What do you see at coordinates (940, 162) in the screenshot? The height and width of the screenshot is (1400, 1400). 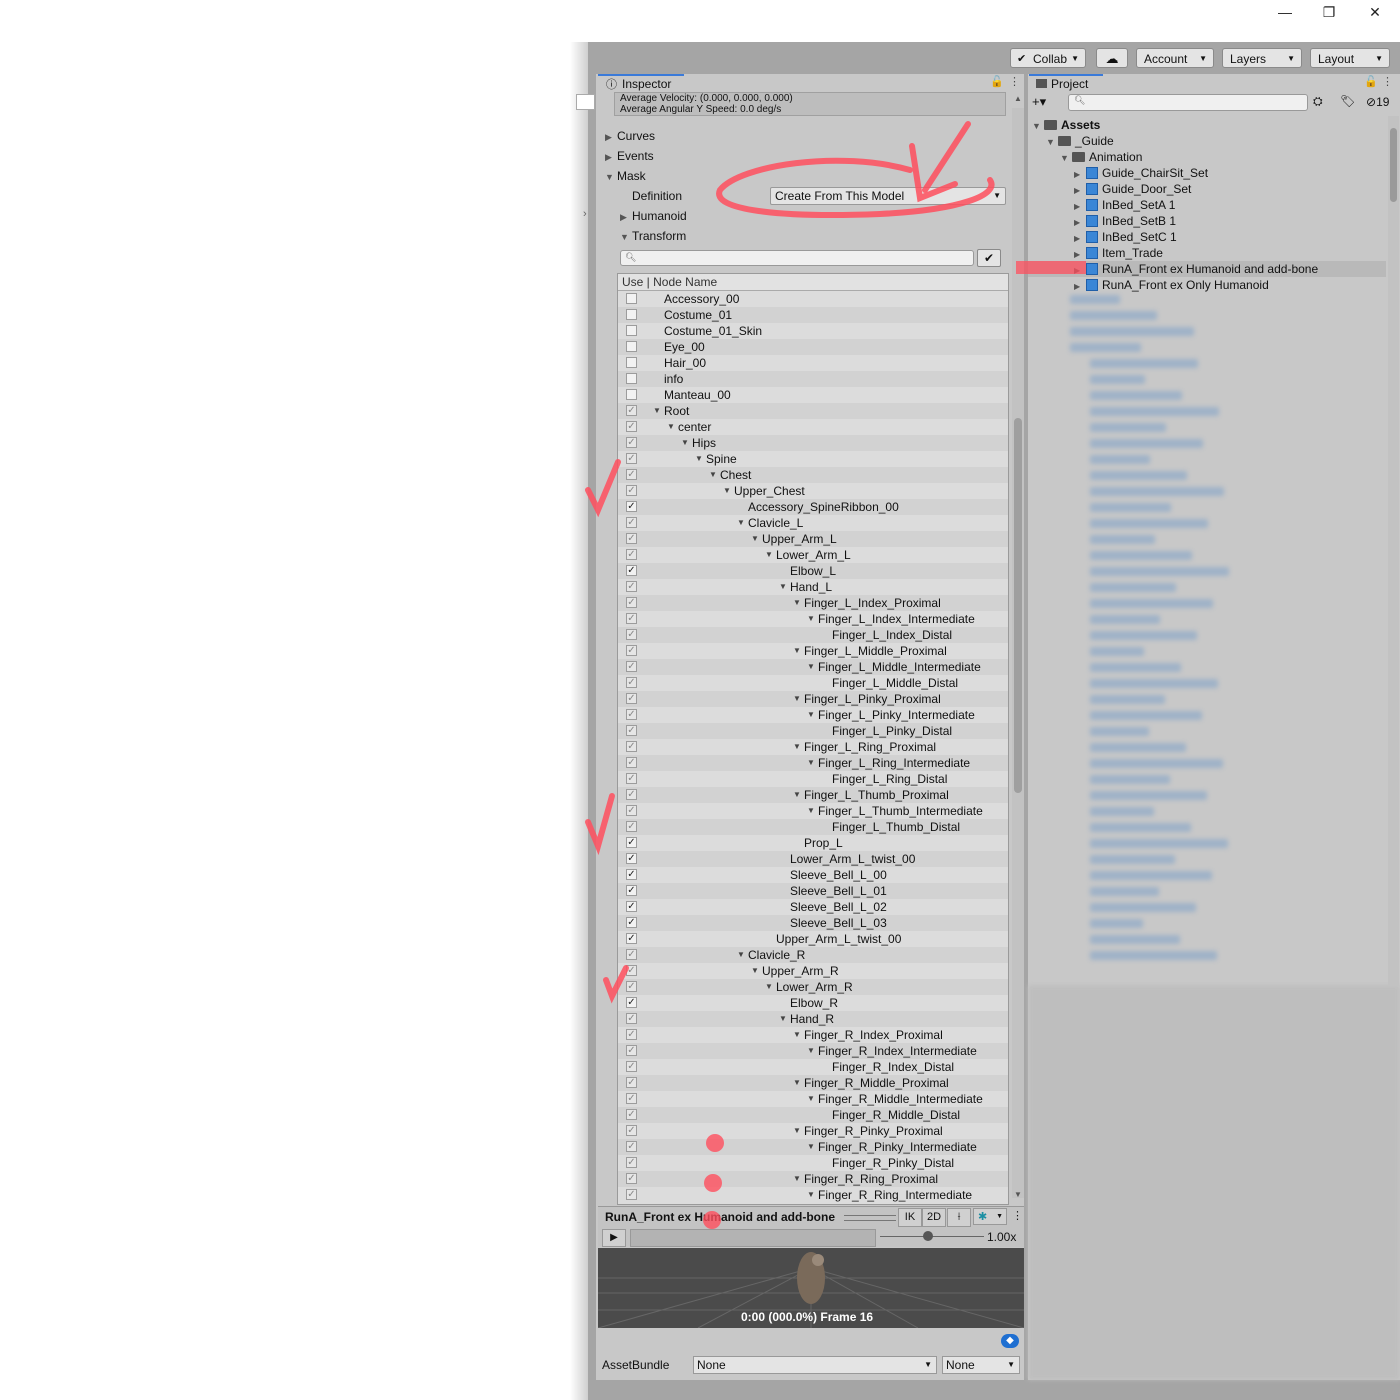 I see `annotation-arrow` at bounding box center [940, 162].